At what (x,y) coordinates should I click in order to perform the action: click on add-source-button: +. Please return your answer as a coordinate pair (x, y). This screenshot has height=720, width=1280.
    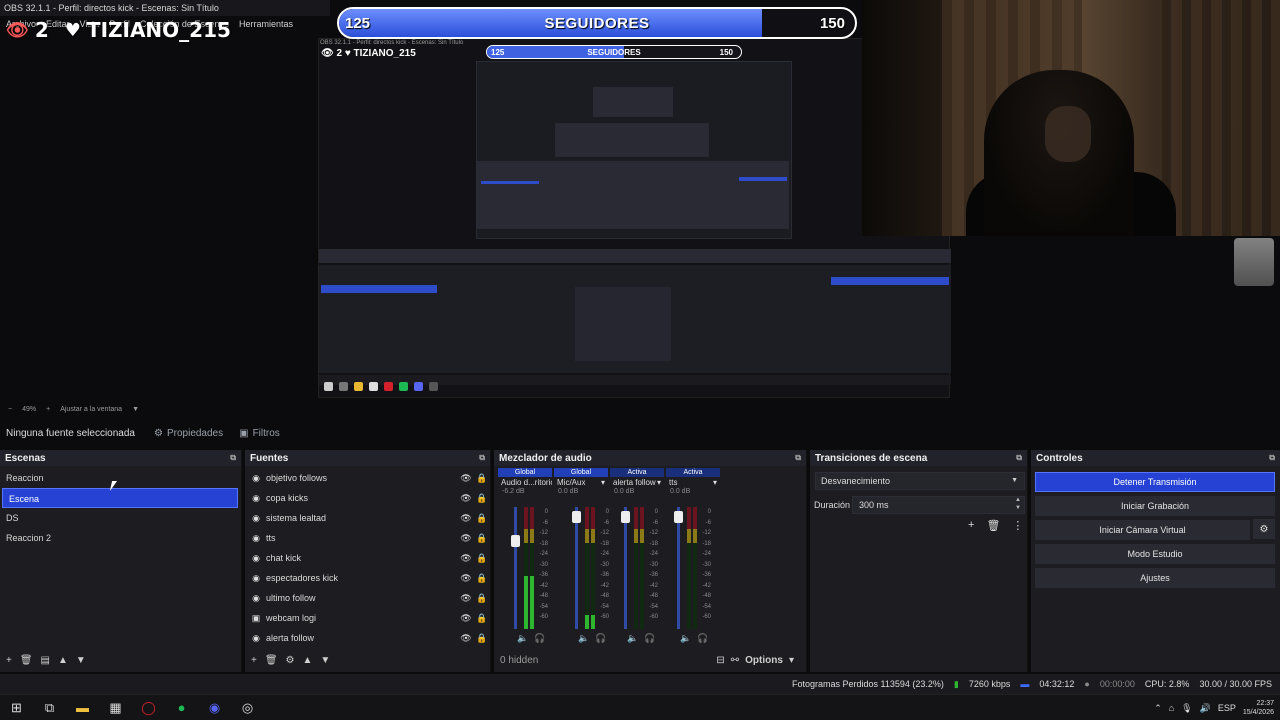
    Looking at the image, I should click on (254, 660).